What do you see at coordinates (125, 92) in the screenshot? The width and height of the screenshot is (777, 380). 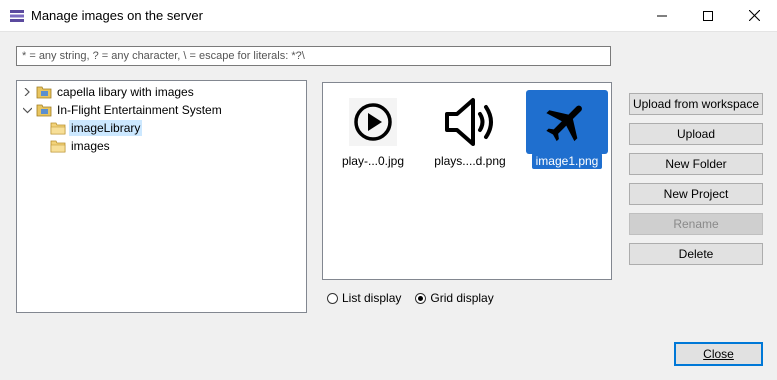 I see `tree-item-label: capella libary with images` at bounding box center [125, 92].